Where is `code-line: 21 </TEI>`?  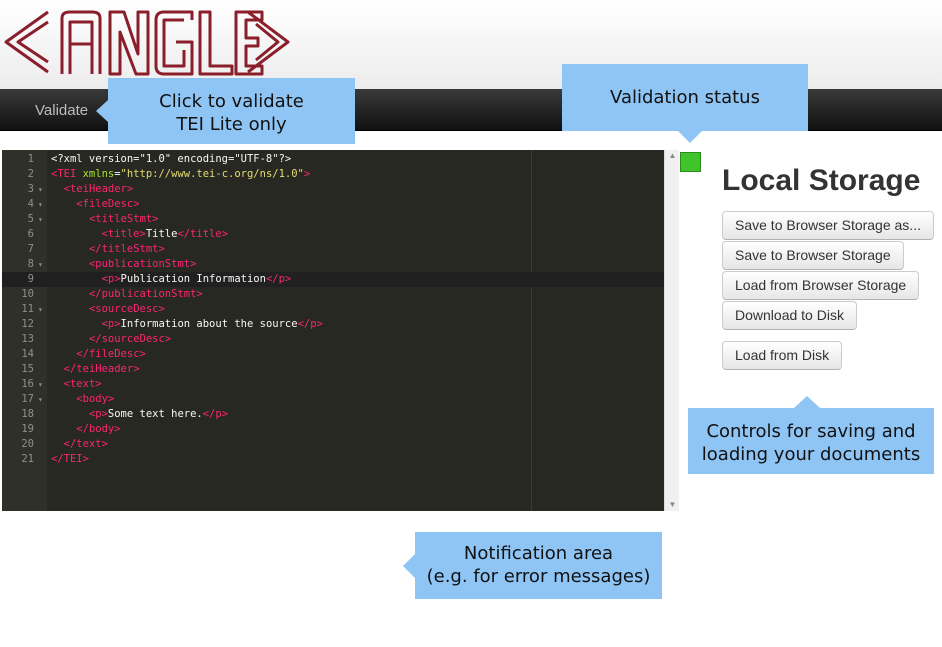 code-line: 21 </TEI> is located at coordinates (333, 459).